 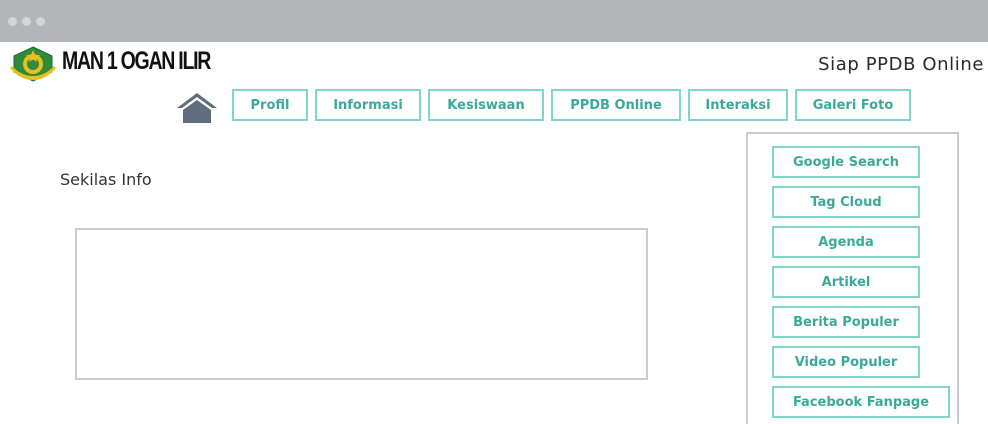 I want to click on nav-informasi-button: Informasi, so click(x=368, y=105).